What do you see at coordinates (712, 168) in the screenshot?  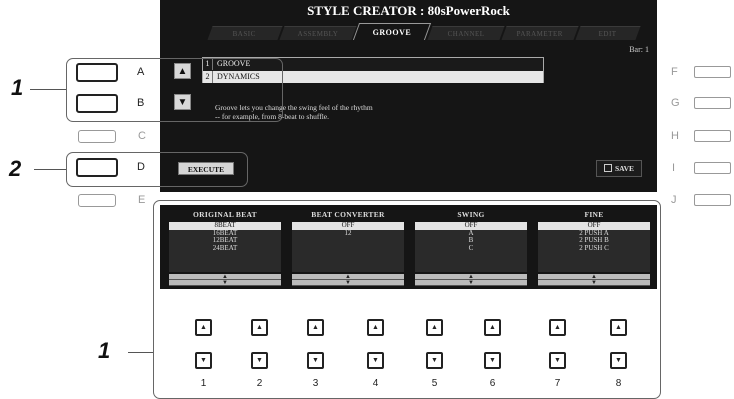 I see `button-i` at bounding box center [712, 168].